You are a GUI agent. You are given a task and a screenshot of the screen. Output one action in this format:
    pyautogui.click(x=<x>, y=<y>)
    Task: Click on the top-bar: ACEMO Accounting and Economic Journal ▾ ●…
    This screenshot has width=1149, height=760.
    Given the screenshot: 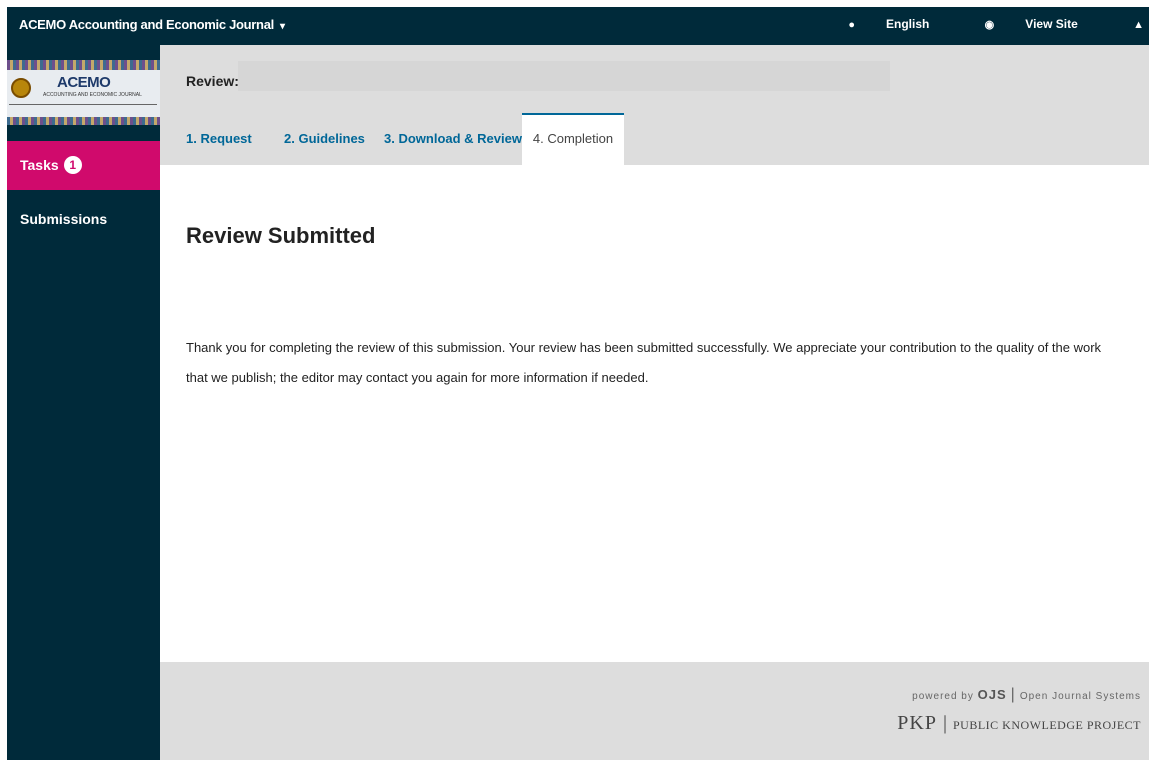 What is the action you would take?
    pyautogui.click(x=578, y=26)
    